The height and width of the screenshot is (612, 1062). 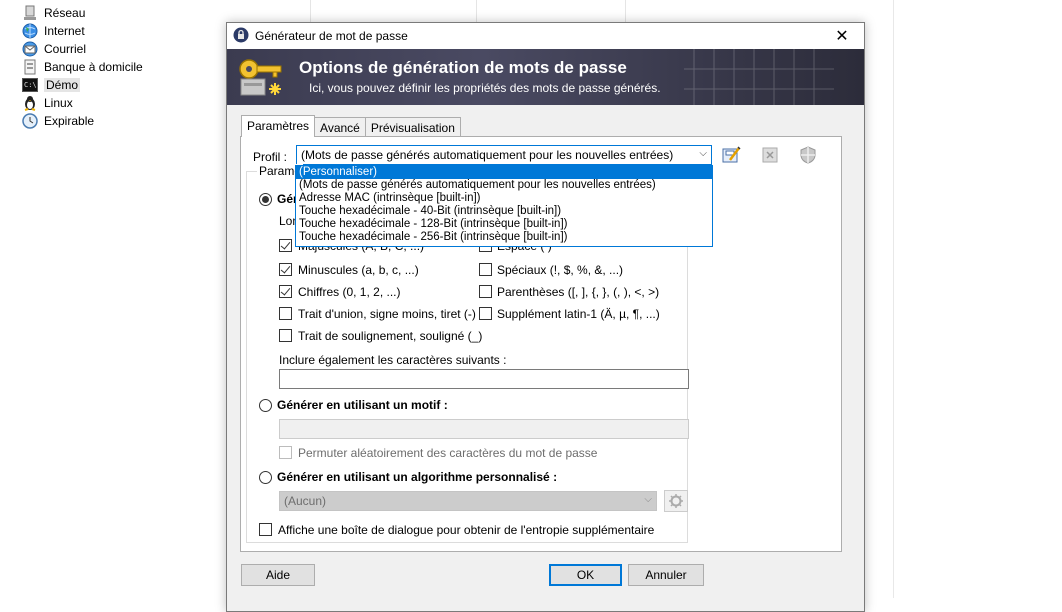 What do you see at coordinates (285, 452) in the screenshot?
I see `permute-checkbox` at bounding box center [285, 452].